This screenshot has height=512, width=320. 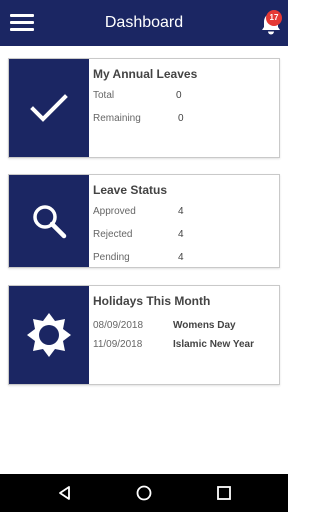 I want to click on annual-leaves-icon-panel, so click(x=49, y=108).